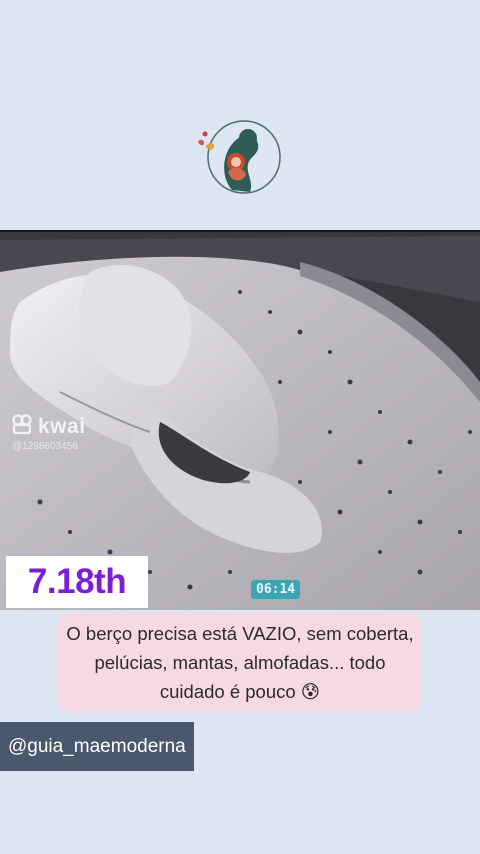 The image size is (480, 854). I want to click on kwai-user-id: @1298603456, so click(45, 446).